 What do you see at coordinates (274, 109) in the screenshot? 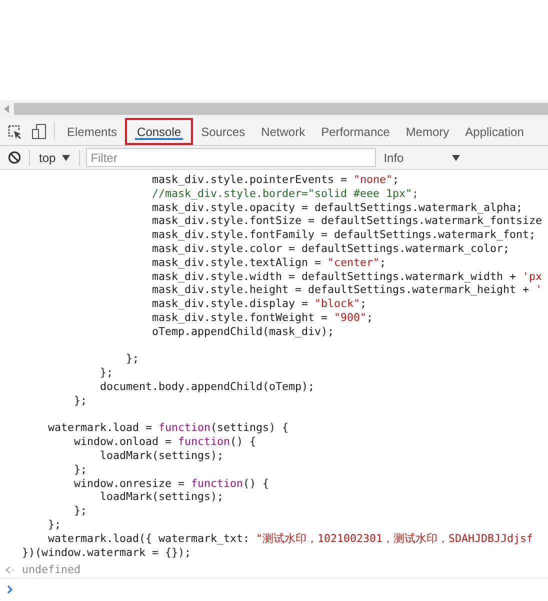
I see `horizontal-scrollbar` at bounding box center [274, 109].